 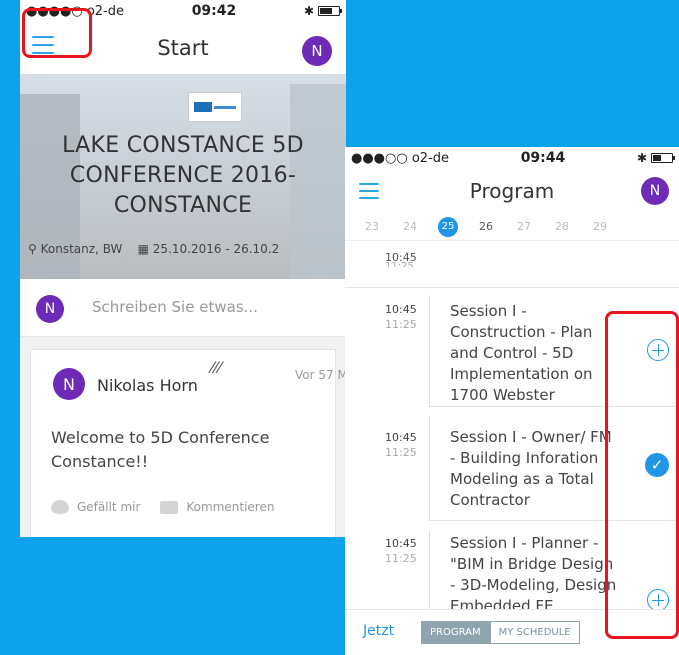 What do you see at coordinates (216, 249) in the screenshot?
I see `event-dates: 25.10.2016 - 26.10.2` at bounding box center [216, 249].